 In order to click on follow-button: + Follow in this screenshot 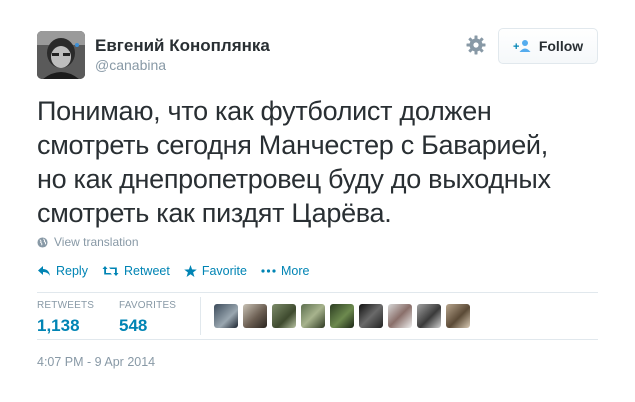, I will do `click(548, 46)`.